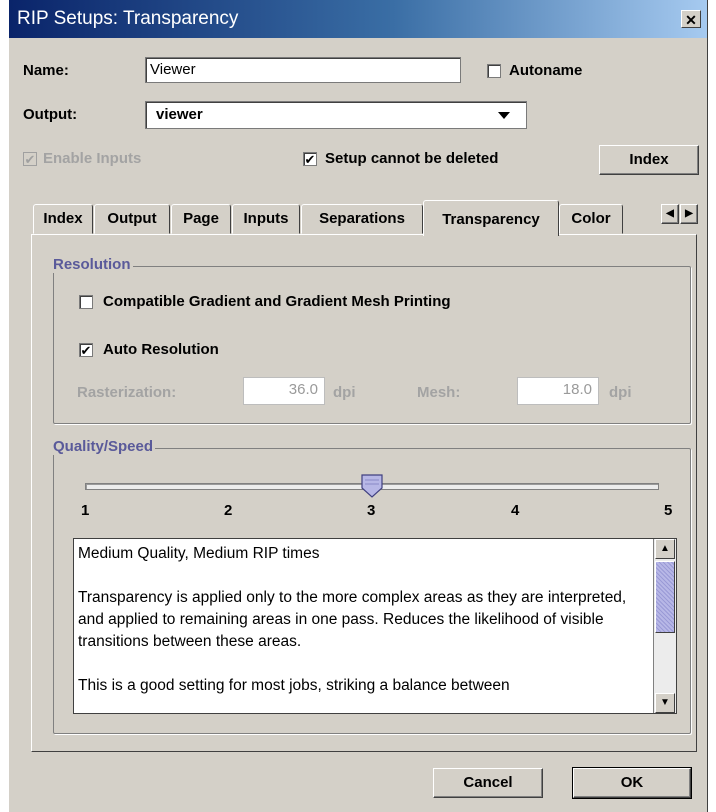  I want to click on output-label: Output:, so click(50, 114).